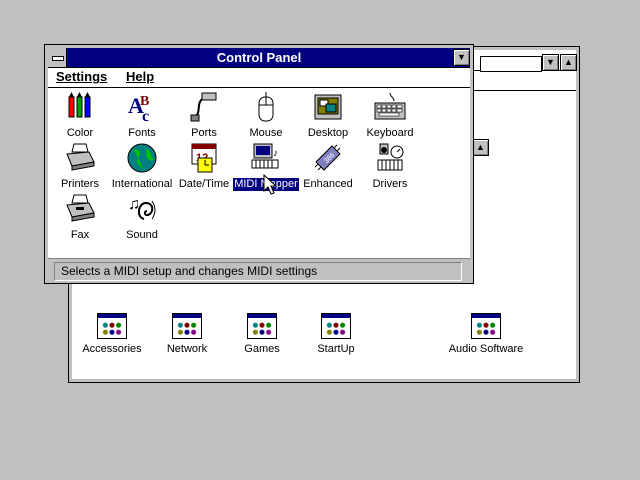 This screenshot has width=640, height=480. What do you see at coordinates (265, 156) in the screenshot?
I see `midi-mapper-icon: ♪` at bounding box center [265, 156].